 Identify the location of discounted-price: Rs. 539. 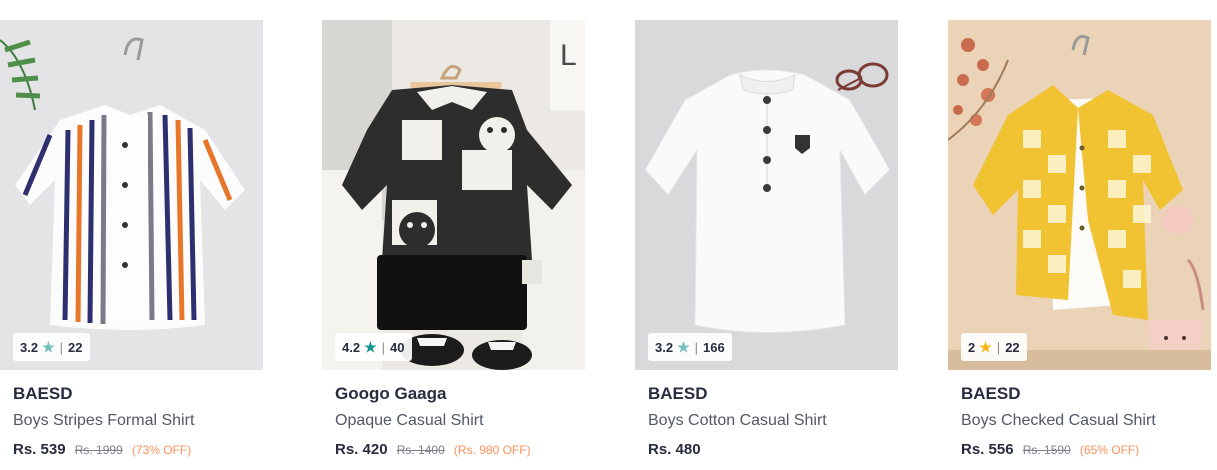
(39, 449).